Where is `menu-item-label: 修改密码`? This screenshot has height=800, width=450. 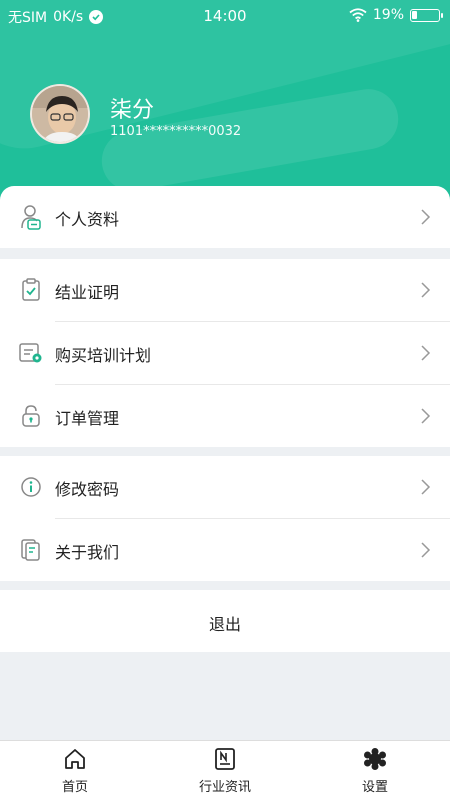
menu-item-label: 修改密码 is located at coordinates (87, 489).